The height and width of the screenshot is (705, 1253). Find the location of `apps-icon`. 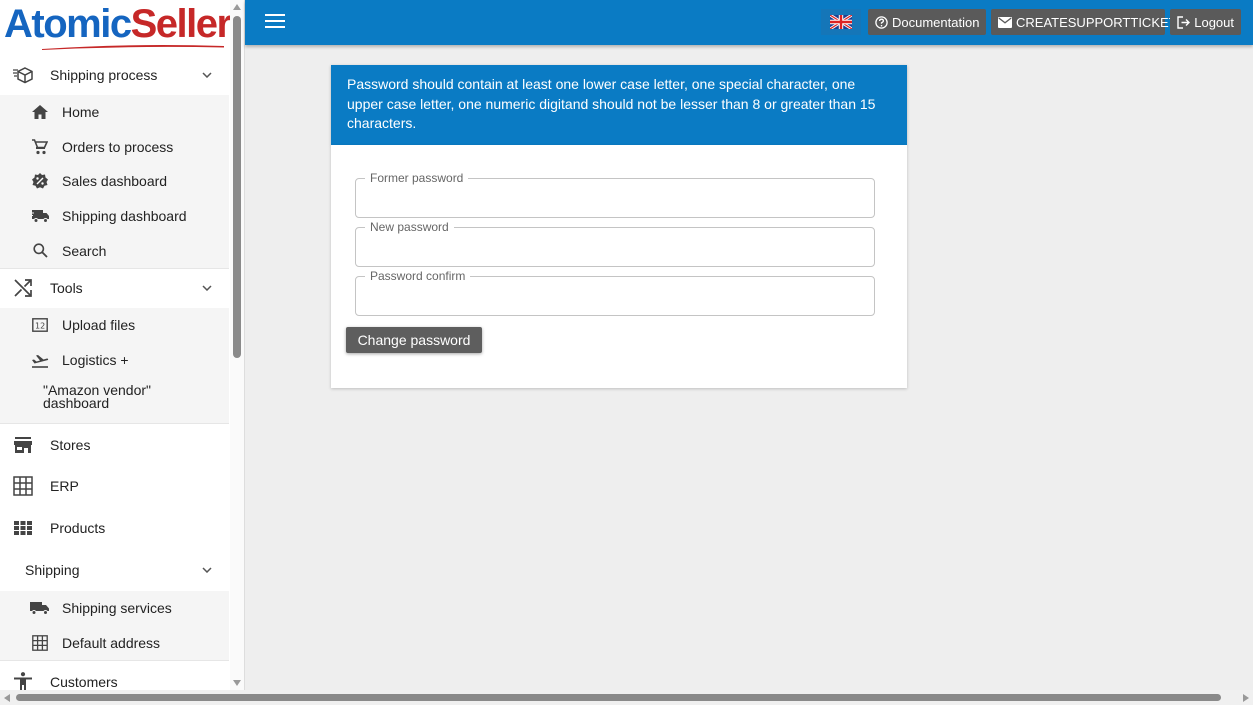

apps-icon is located at coordinates (23, 528).